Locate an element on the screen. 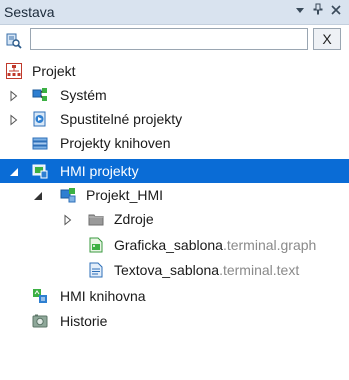 The width and height of the screenshot is (349, 380). tree-item-label: Graficka_sablona.terminal.graph is located at coordinates (215, 245).